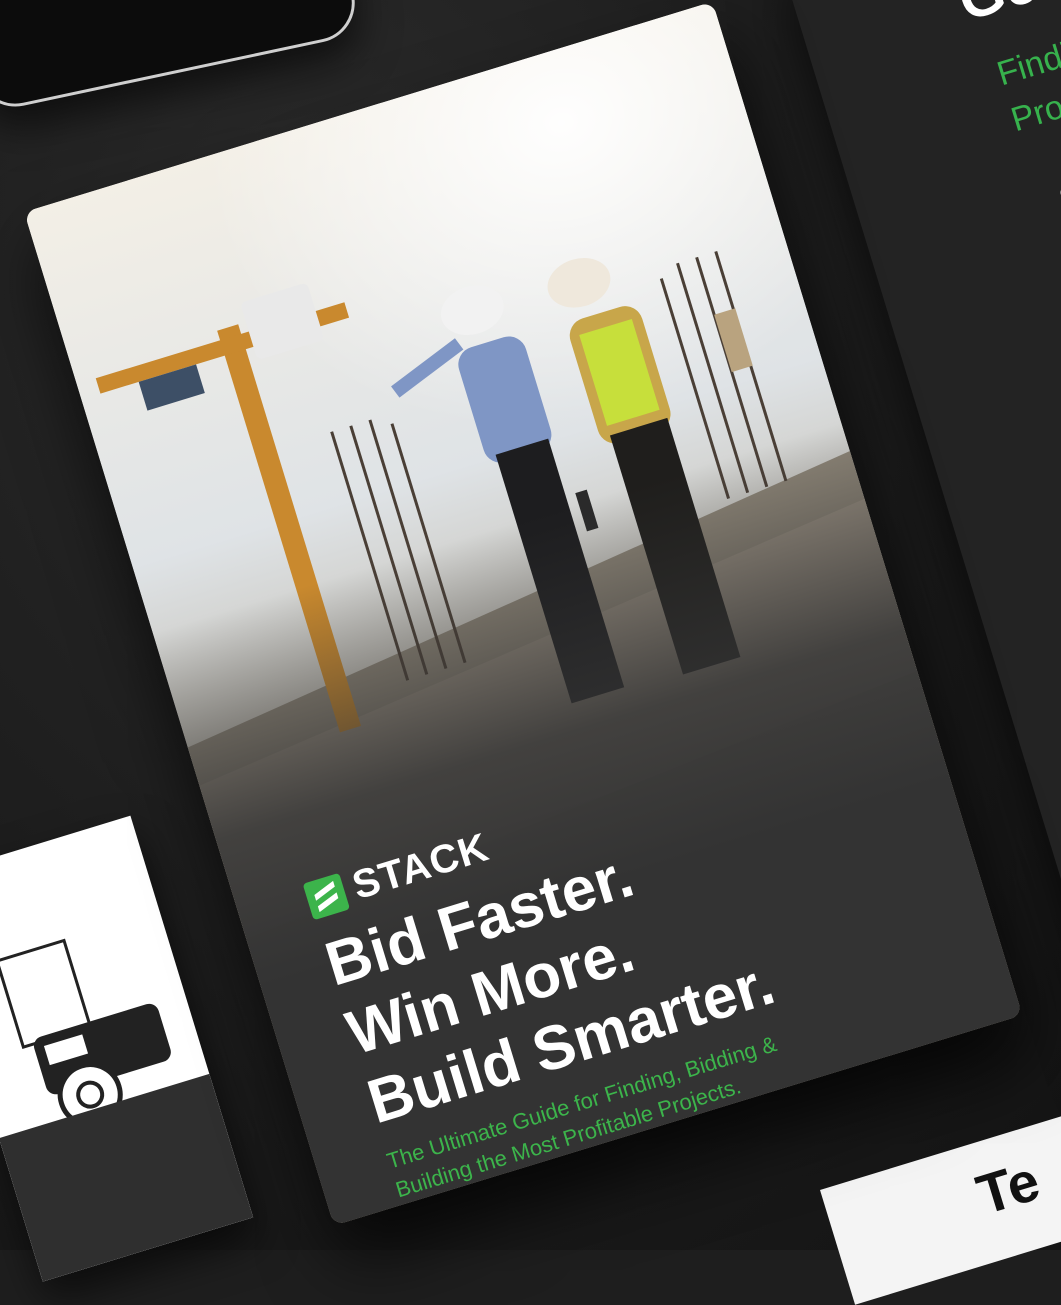 This screenshot has height=1305, width=1061. What do you see at coordinates (1008, 1187) in the screenshot?
I see `corner-card-text: Te` at bounding box center [1008, 1187].